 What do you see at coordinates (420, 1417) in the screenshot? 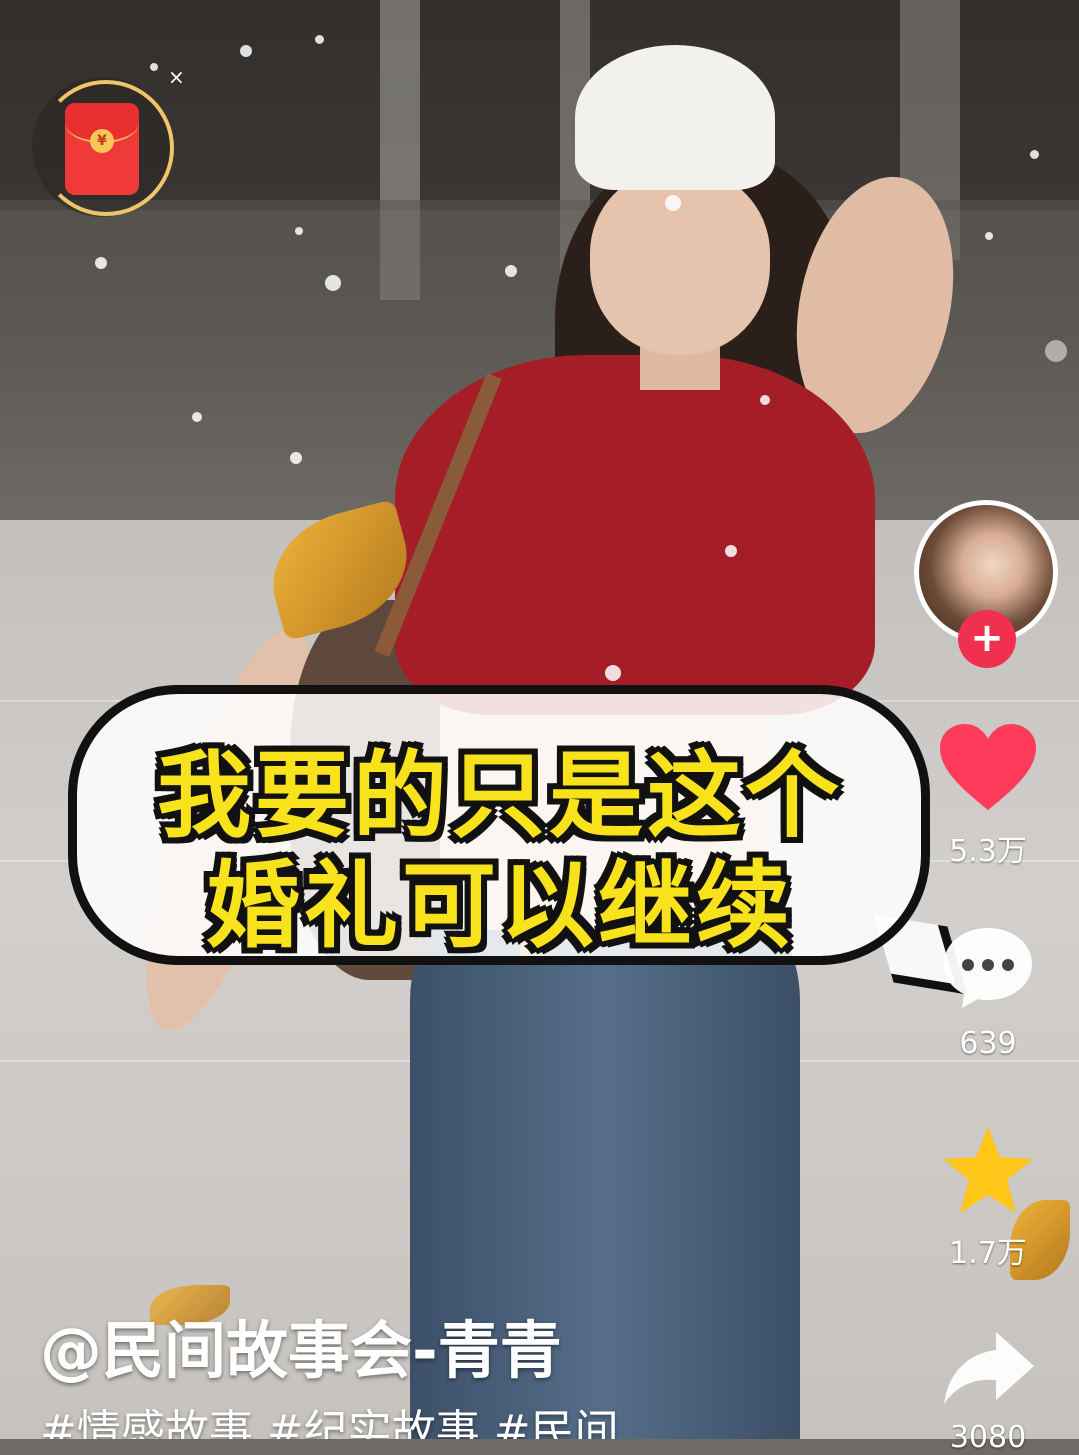
I see `hashtags: #情感故事 #纪实故事 #民间` at bounding box center [420, 1417].